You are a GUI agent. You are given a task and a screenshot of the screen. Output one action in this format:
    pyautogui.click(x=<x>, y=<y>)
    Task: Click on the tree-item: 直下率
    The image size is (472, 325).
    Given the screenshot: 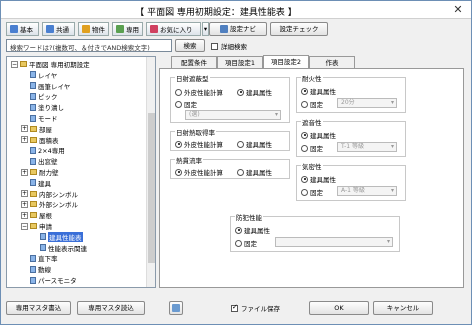 What is the action you would take?
    pyautogui.click(x=39, y=258)
    